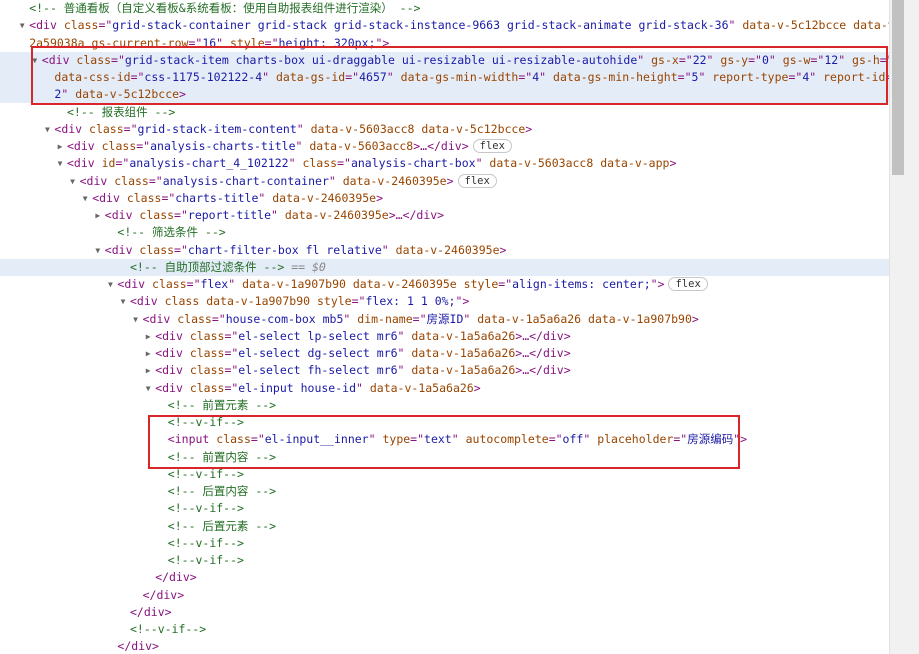 The image size is (919, 654). Describe the element at coordinates (305, 266) in the screenshot. I see `code-token: == $0` at that location.